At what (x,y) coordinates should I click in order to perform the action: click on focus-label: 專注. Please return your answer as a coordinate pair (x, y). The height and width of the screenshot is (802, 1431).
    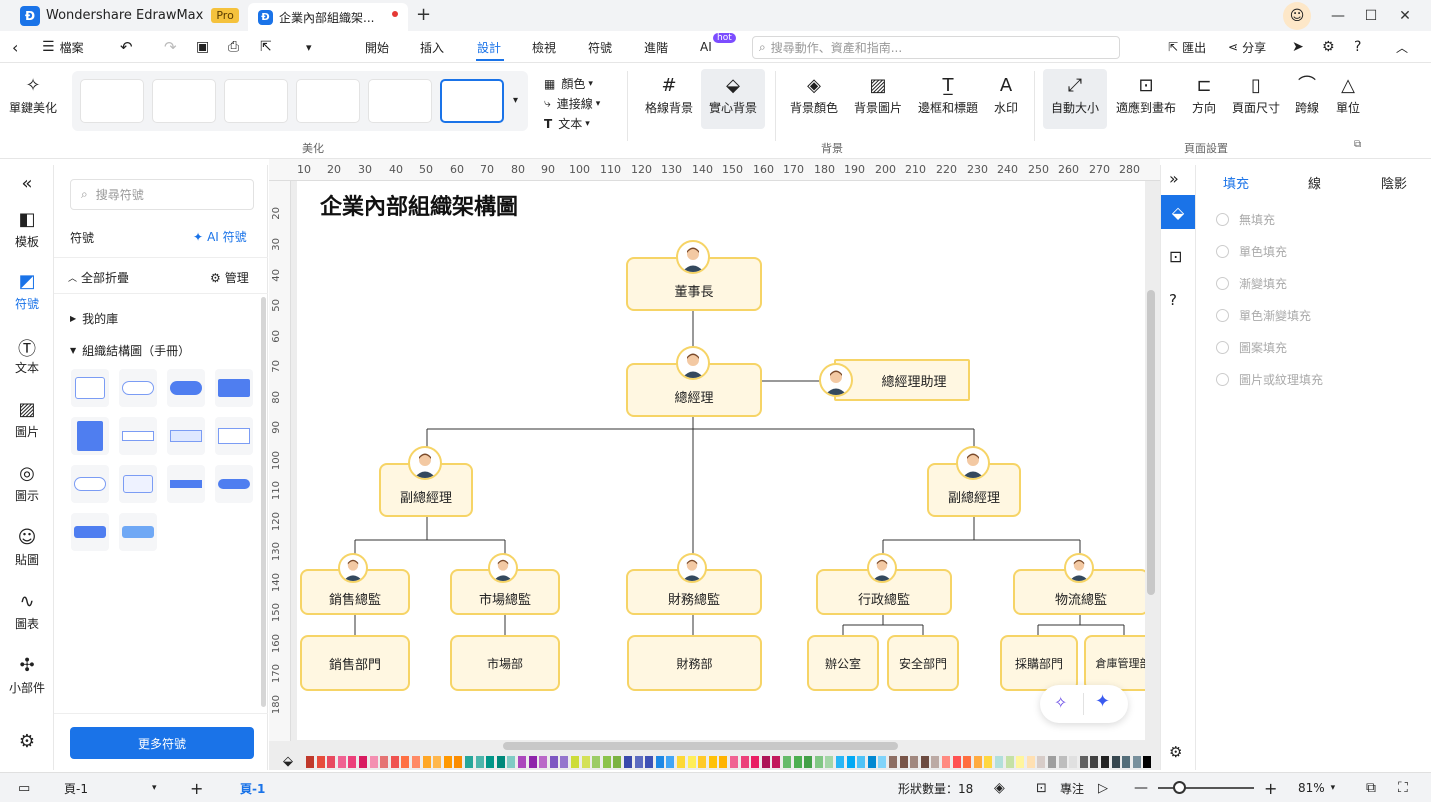
    Looking at the image, I should click on (1072, 787).